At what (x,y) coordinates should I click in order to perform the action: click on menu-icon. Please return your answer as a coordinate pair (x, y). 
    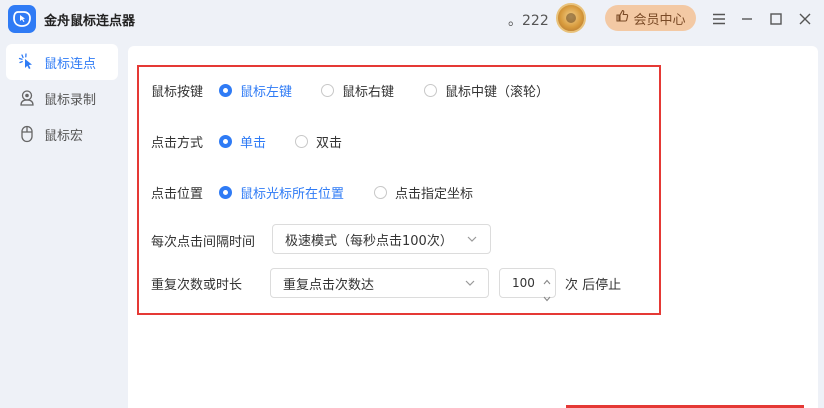
    Looking at the image, I should click on (719, 19).